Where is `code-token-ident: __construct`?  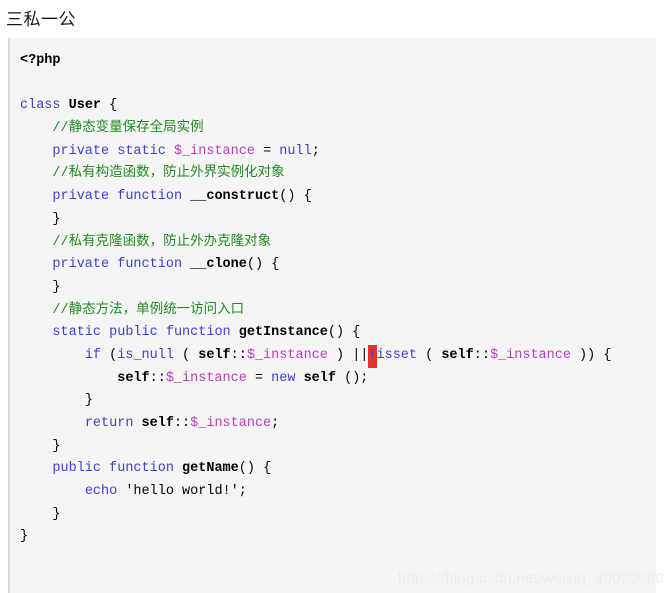
code-token-ident: __construct is located at coordinates (235, 197).